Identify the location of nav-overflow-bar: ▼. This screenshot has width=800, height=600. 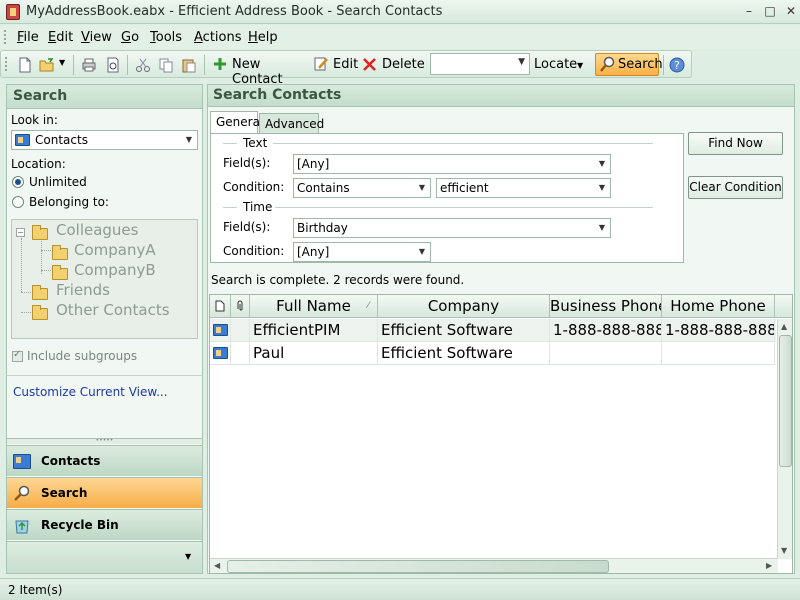
(104, 557).